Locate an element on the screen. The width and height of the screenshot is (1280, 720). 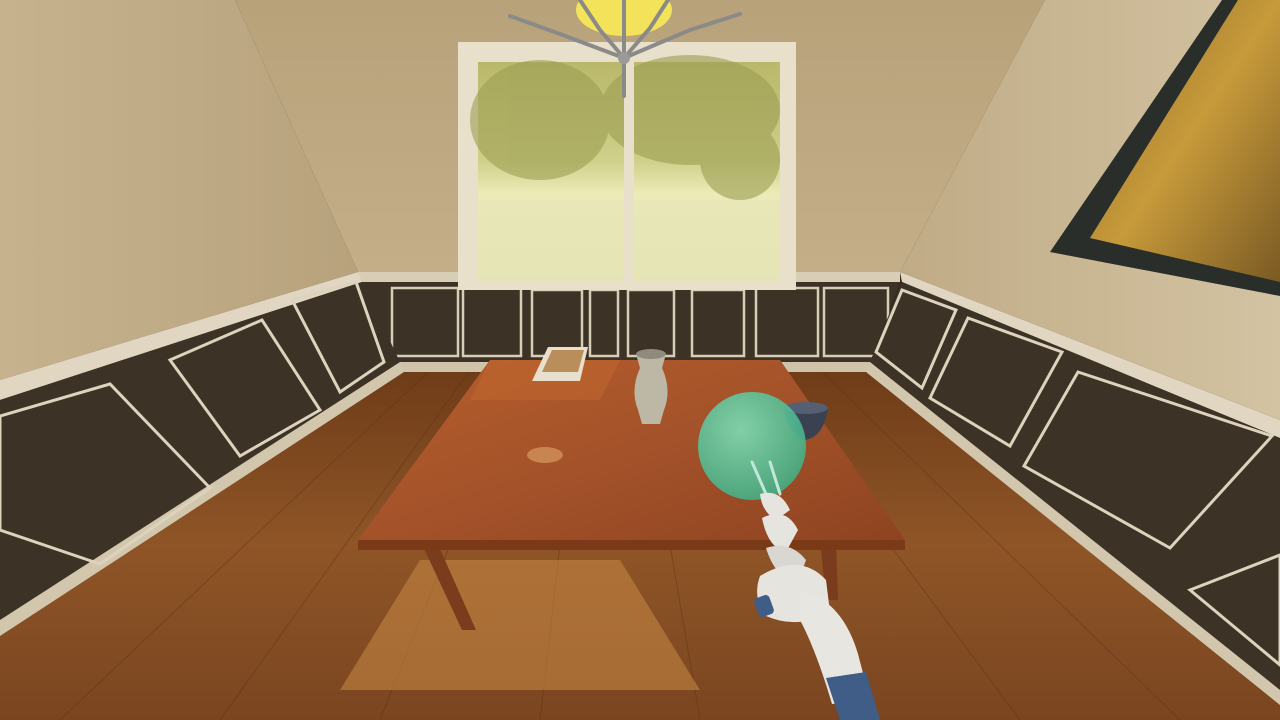
vase is located at coordinates (651, 386).